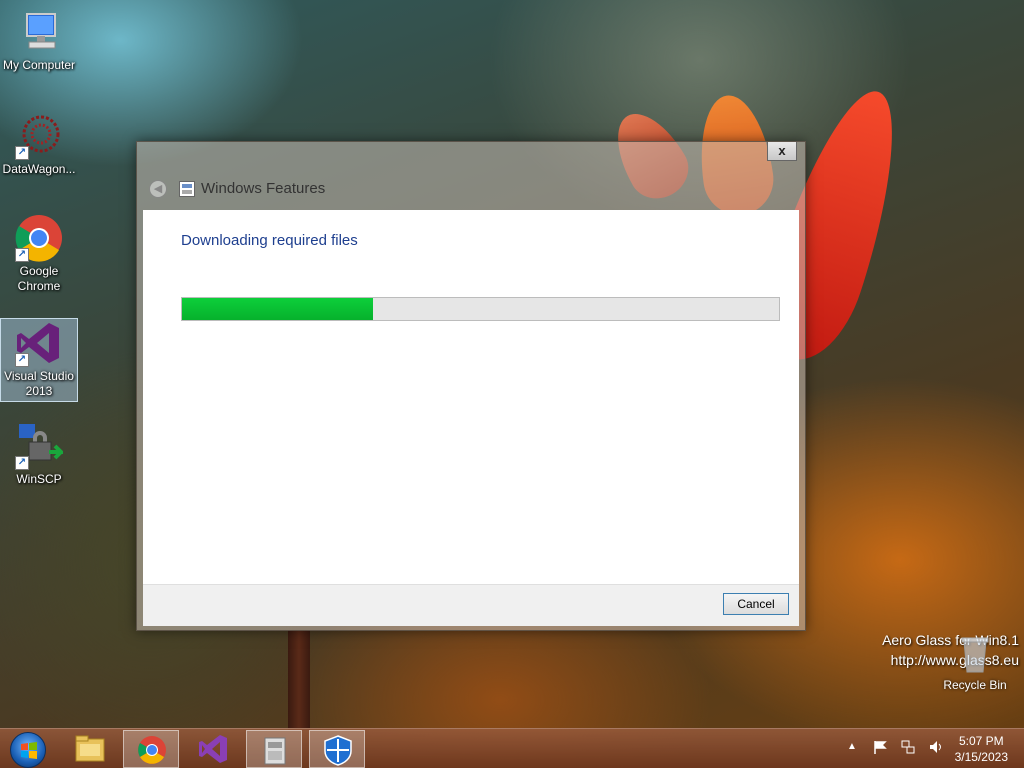  What do you see at coordinates (39, 343) in the screenshot?
I see `visual-studio-icon: ↗` at bounding box center [39, 343].